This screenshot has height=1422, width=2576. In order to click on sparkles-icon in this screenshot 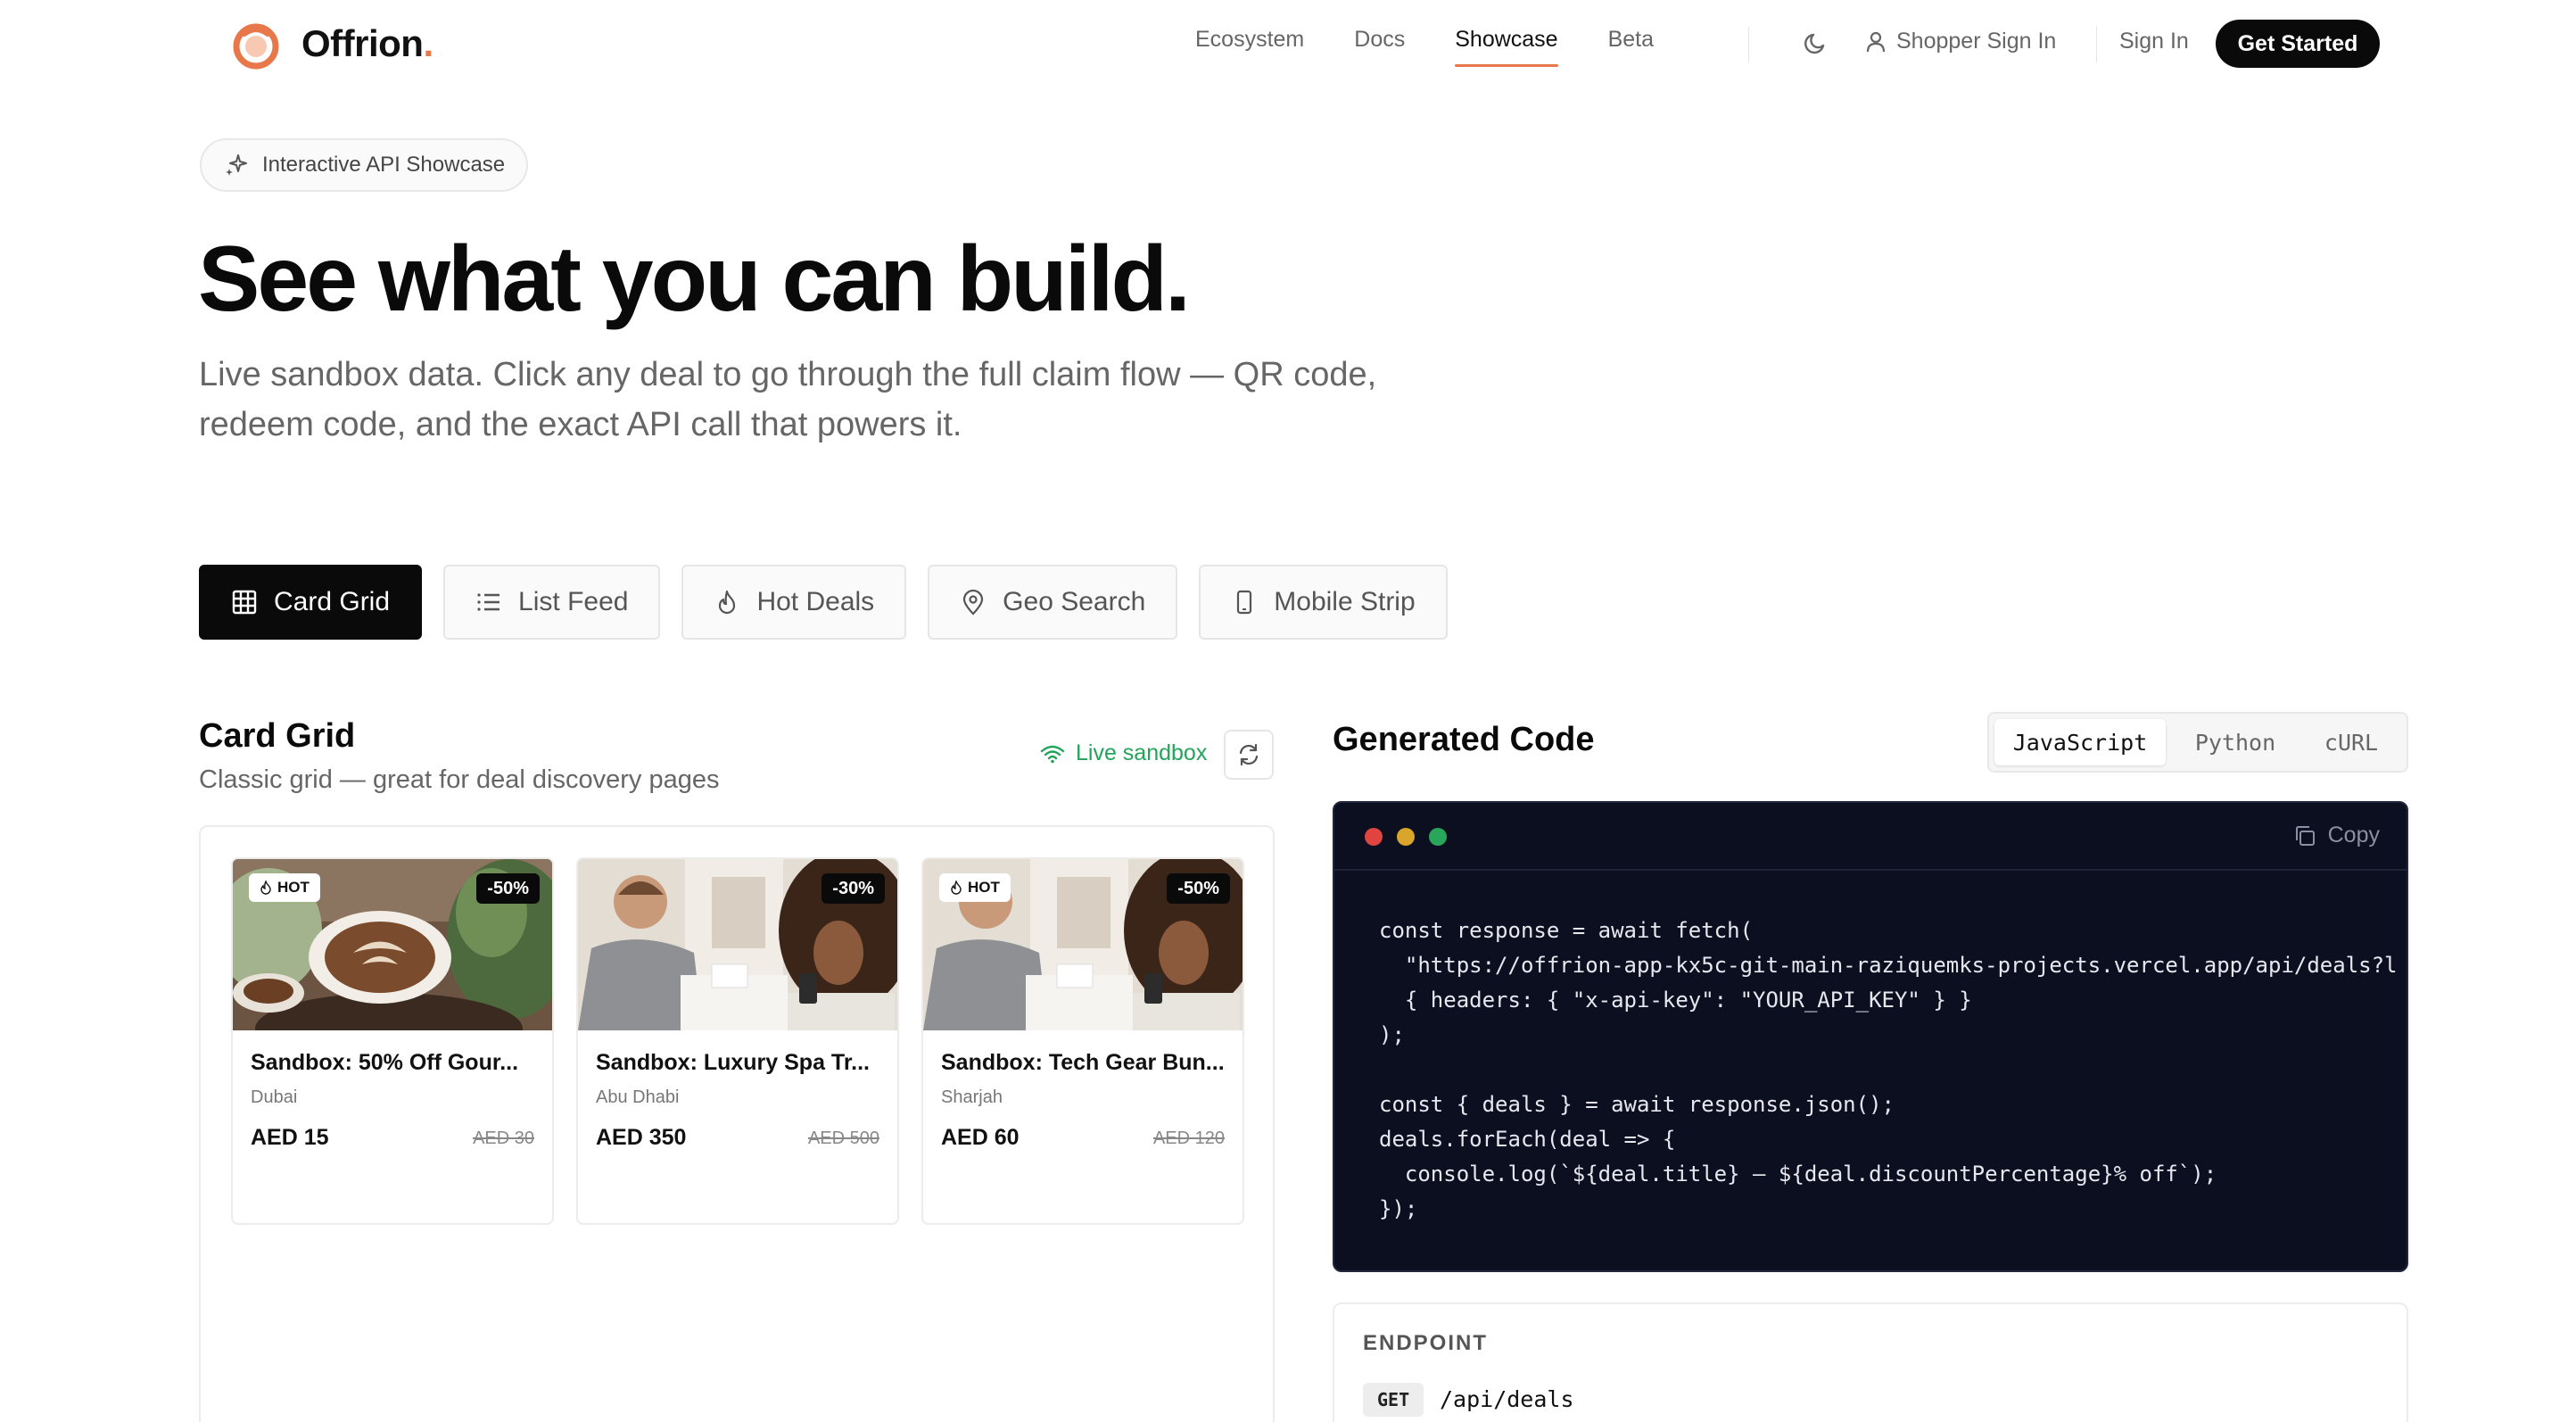, I will do `click(237, 165)`.